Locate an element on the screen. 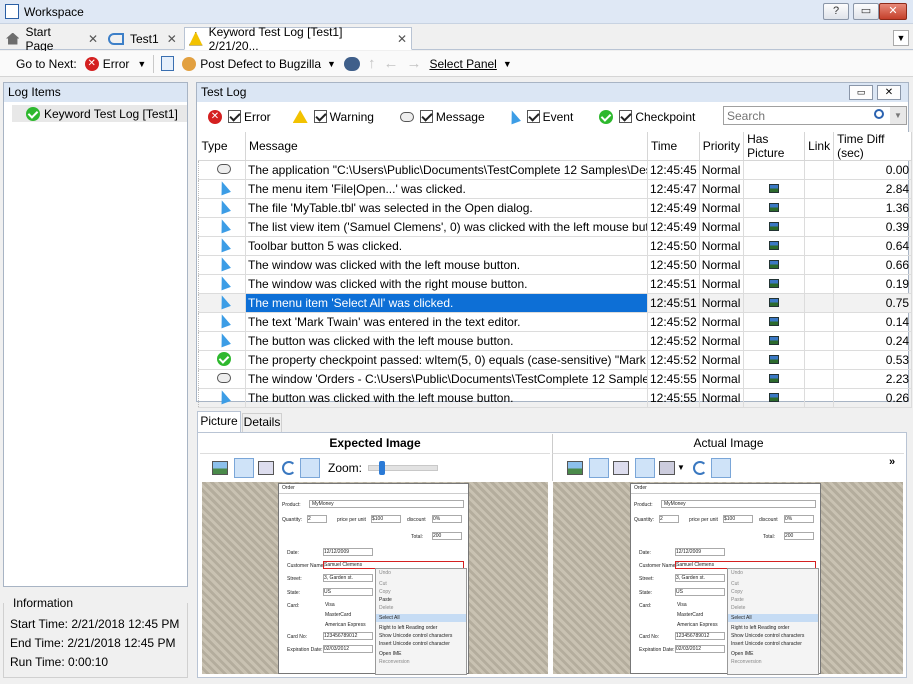 Image resolution: width=913 pixels, height=684 pixels. message-filter-checkbox is located at coordinates (426, 116).